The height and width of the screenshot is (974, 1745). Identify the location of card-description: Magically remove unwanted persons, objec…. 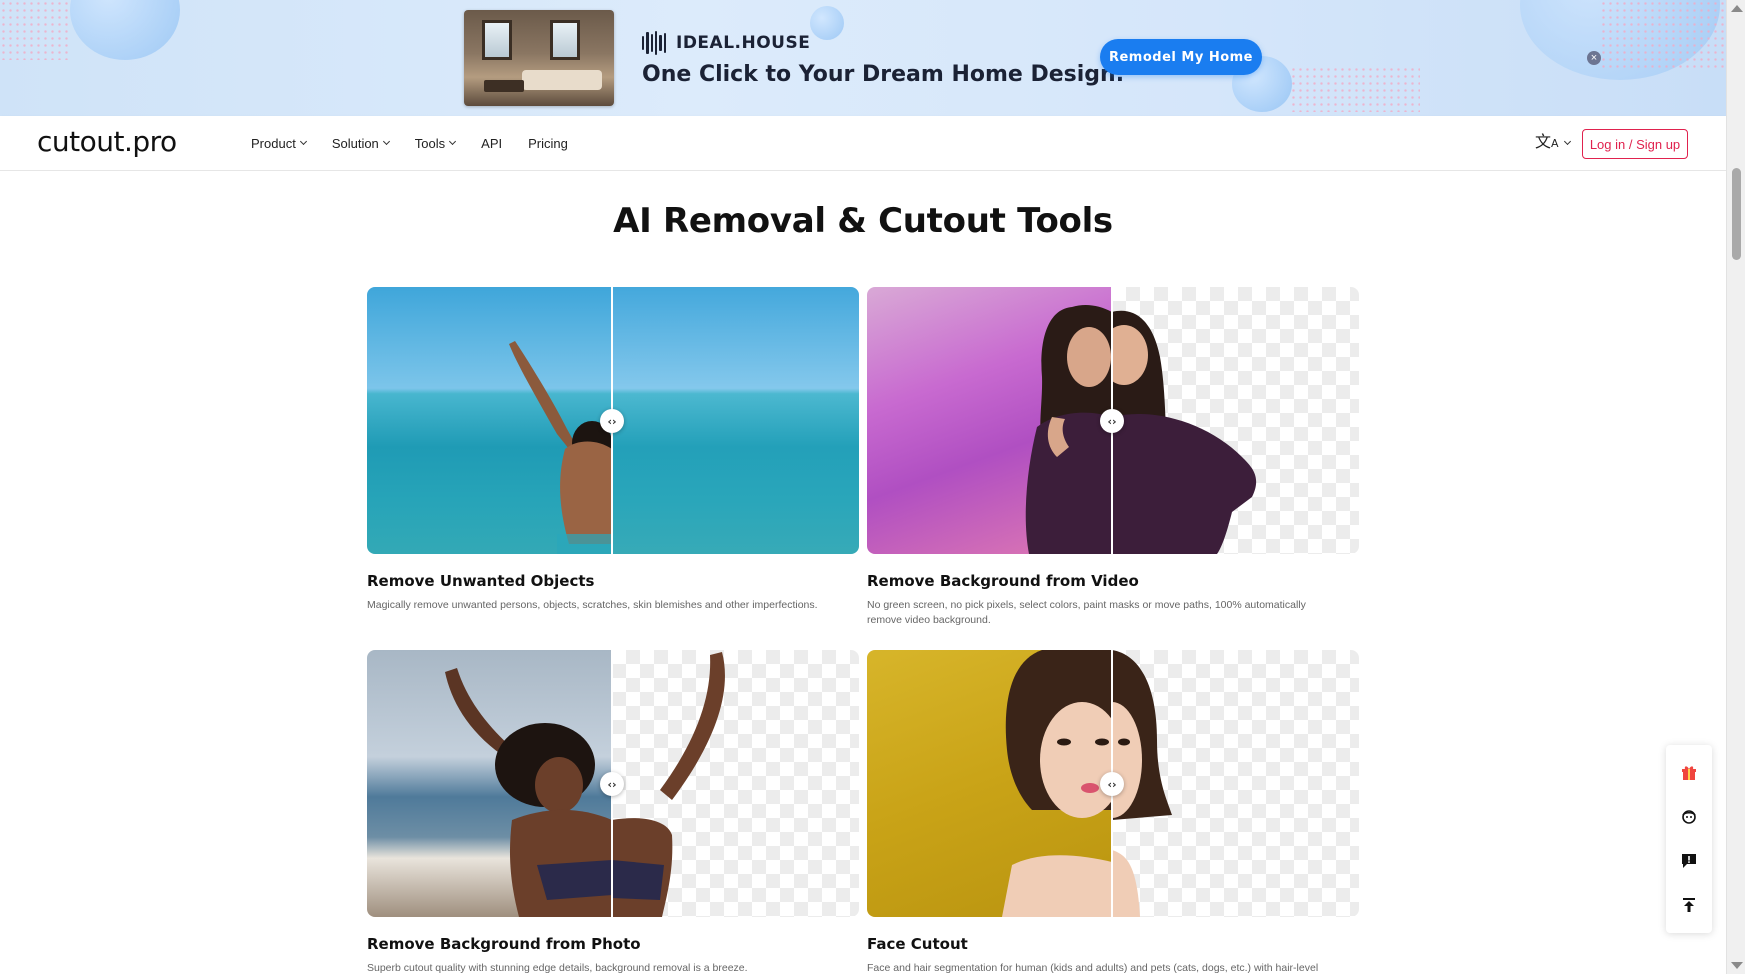
(592, 605).